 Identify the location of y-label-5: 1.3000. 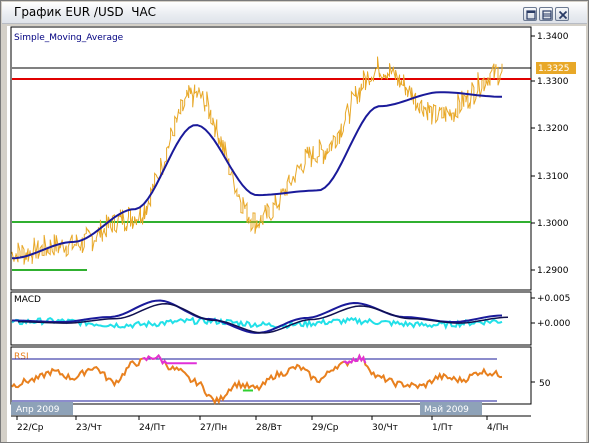
(553, 224).